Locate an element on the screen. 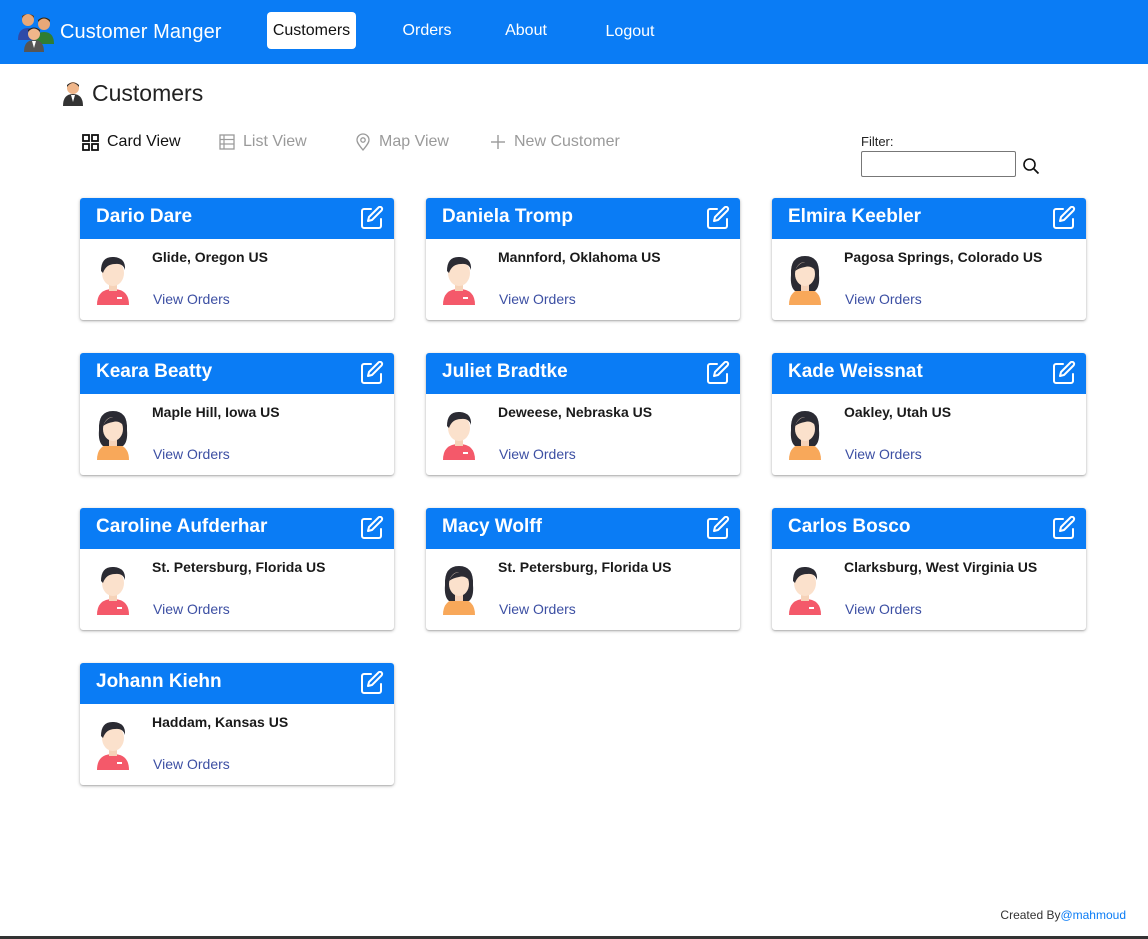 This screenshot has width=1148, height=939. customer-name: Macy Wolff is located at coordinates (492, 526).